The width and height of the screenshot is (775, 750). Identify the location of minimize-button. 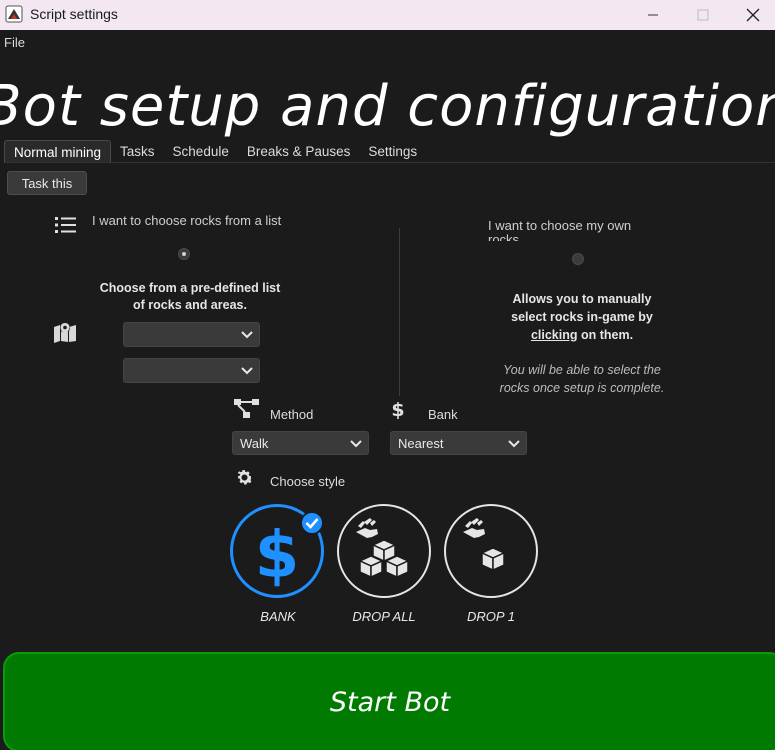
(653, 15).